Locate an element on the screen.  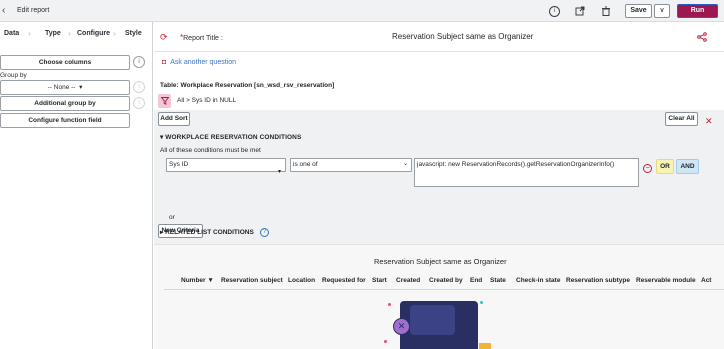
conditions-subtitle: All of these conditions must be met is located at coordinates (210, 150).